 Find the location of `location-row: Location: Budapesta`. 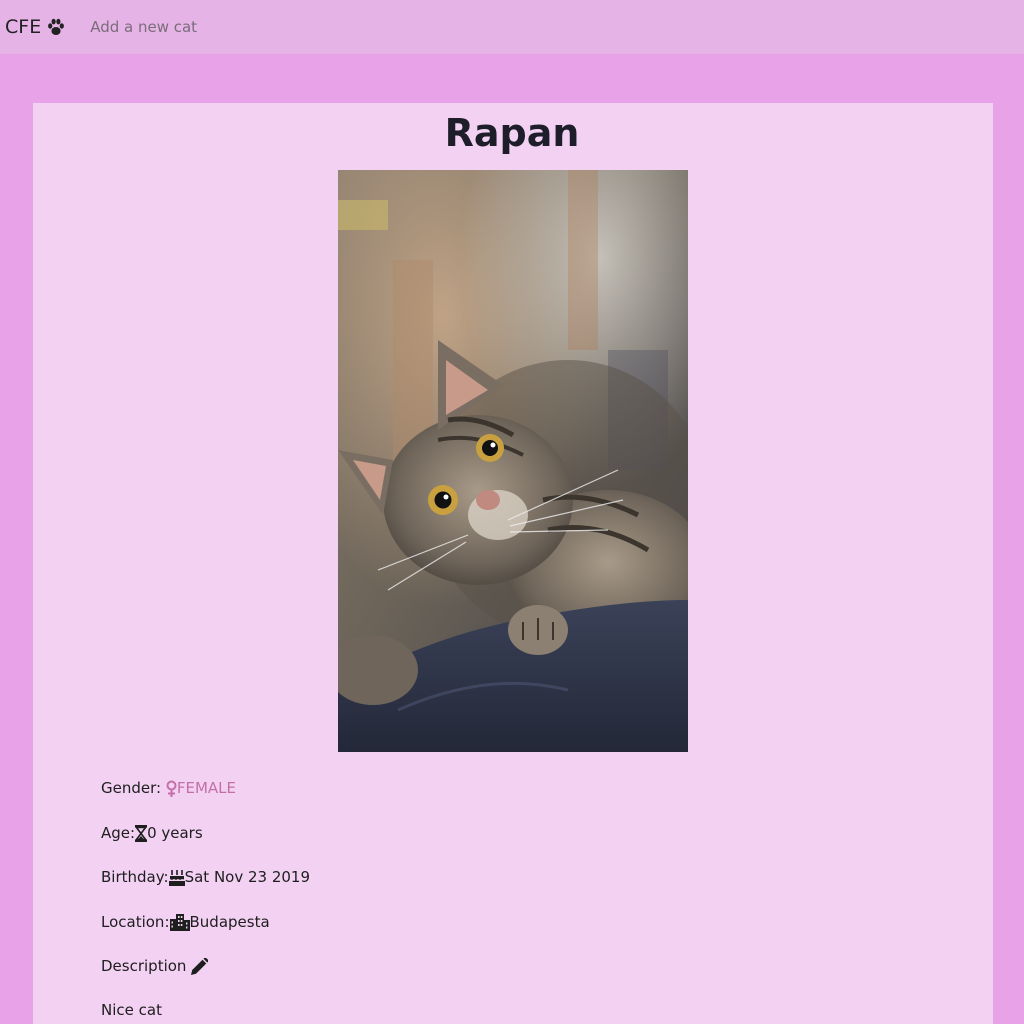

location-row: Location: Budapesta is located at coordinates (185, 922).